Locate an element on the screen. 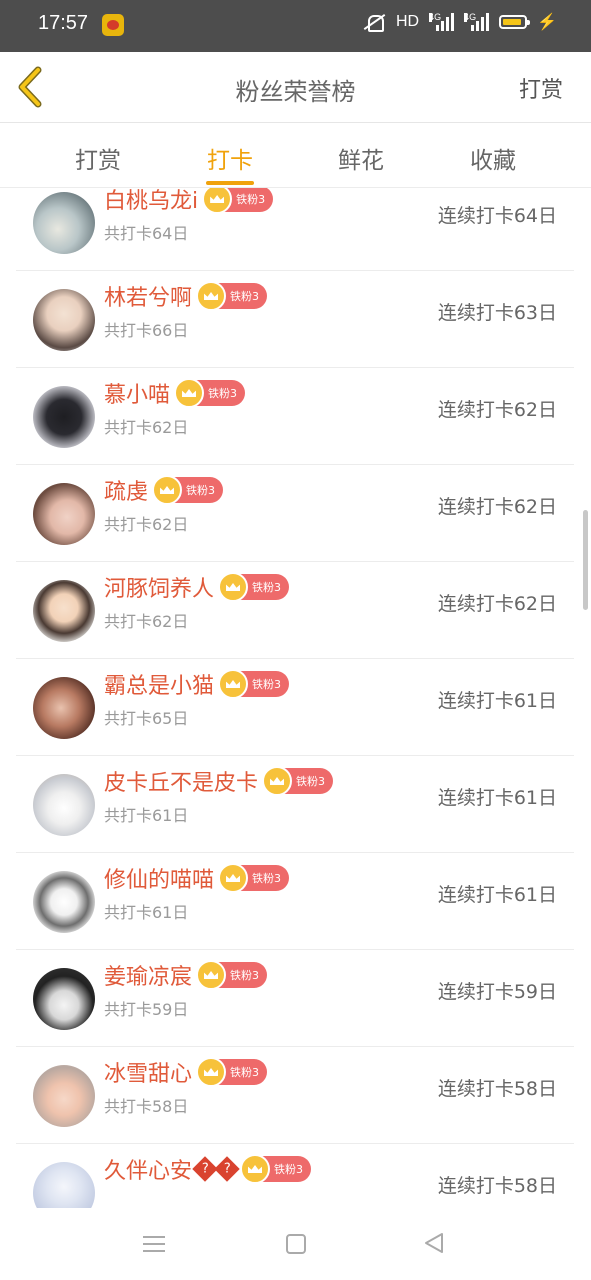 The height and width of the screenshot is (1280, 591). total-checkins: 共打卡65日 is located at coordinates (146, 718).